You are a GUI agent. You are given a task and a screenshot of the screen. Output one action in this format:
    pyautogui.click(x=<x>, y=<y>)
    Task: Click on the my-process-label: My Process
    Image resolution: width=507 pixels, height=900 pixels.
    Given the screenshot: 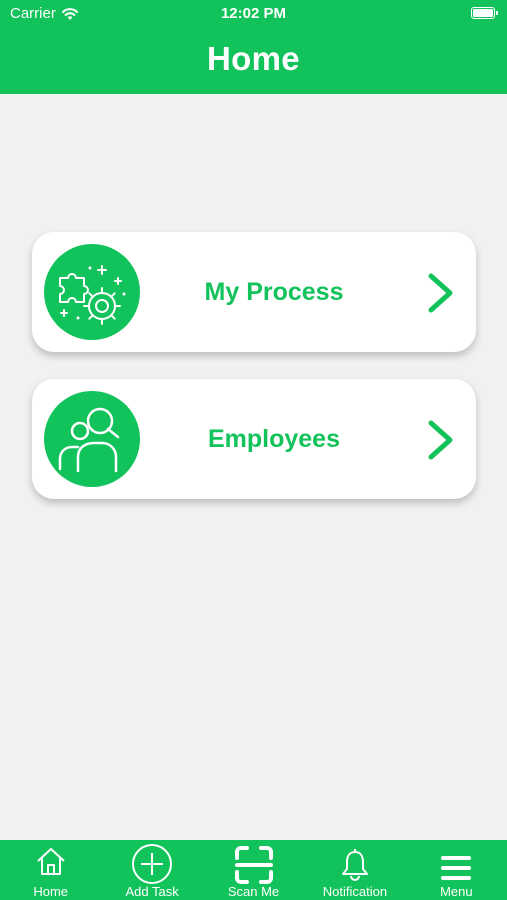 What is the action you would take?
    pyautogui.click(x=274, y=292)
    